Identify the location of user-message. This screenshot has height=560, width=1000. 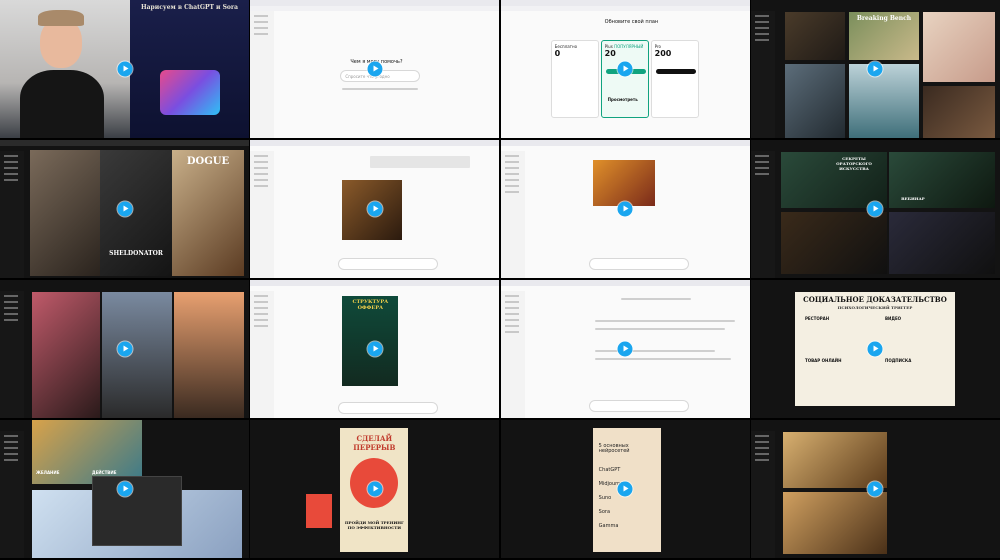
(420, 162).